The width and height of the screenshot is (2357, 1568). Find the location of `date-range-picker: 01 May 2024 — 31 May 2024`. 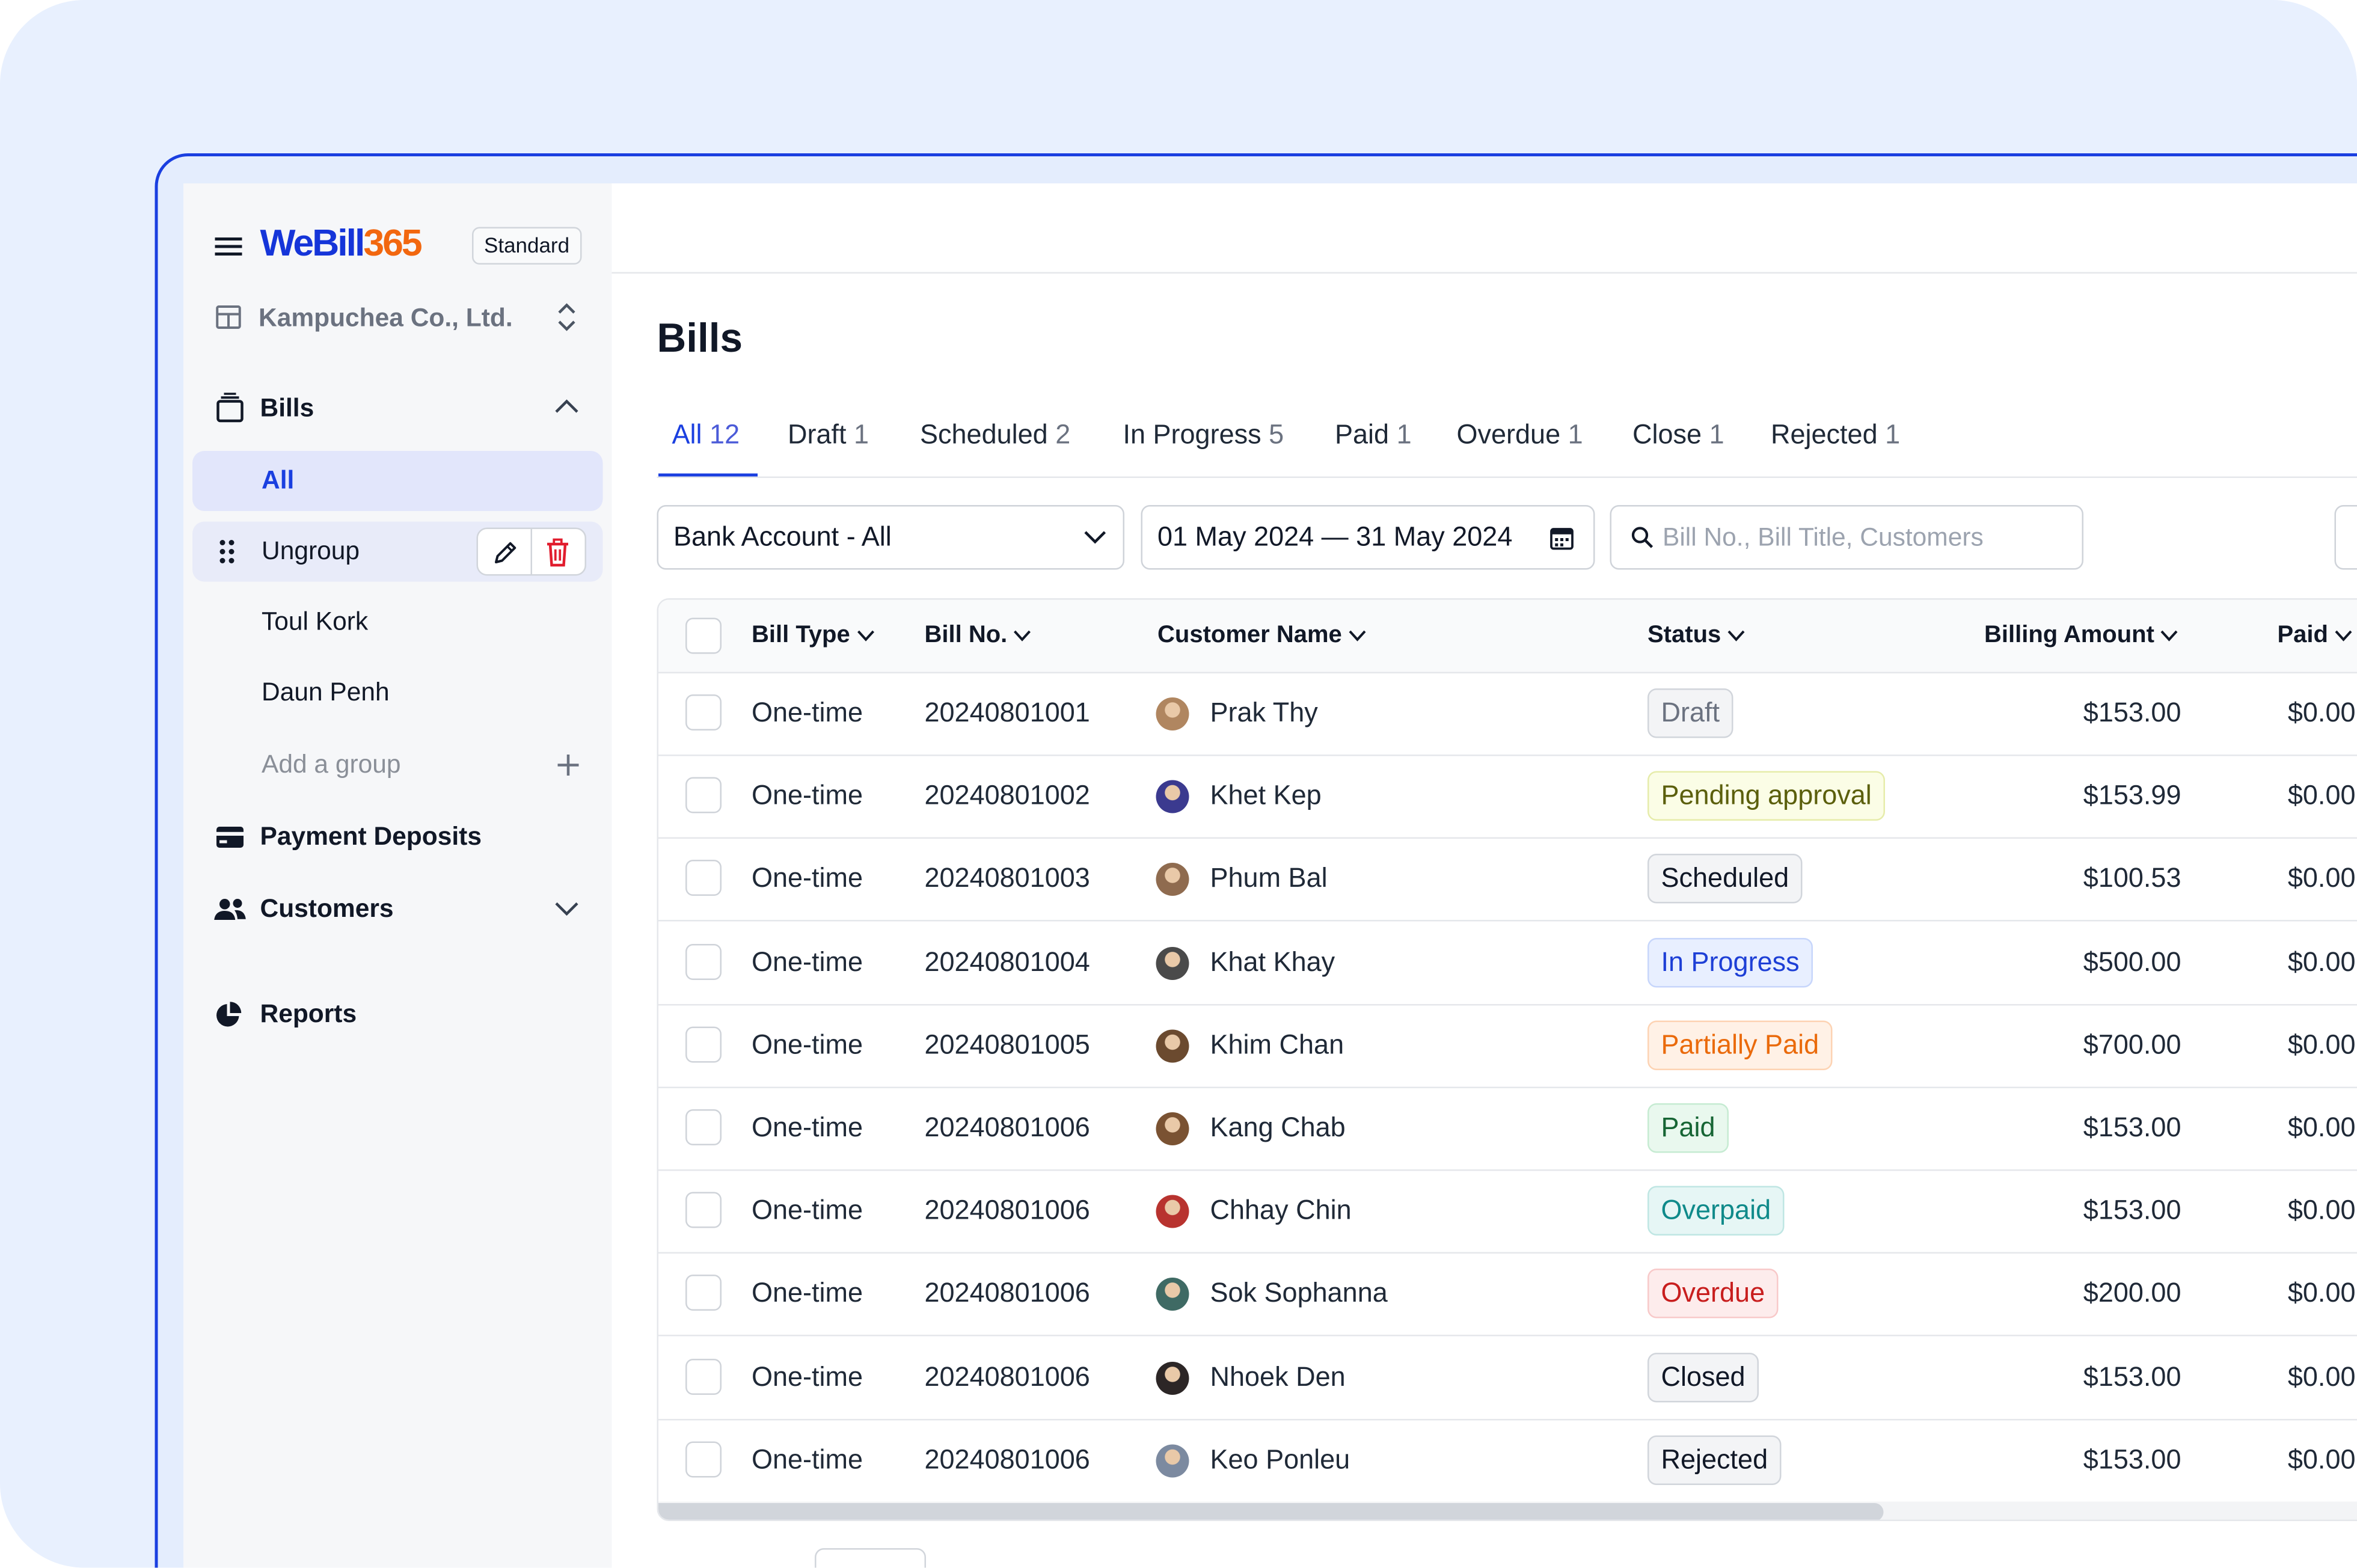

date-range-picker: 01 May 2024 — 31 May 2024 is located at coordinates (1368, 537).